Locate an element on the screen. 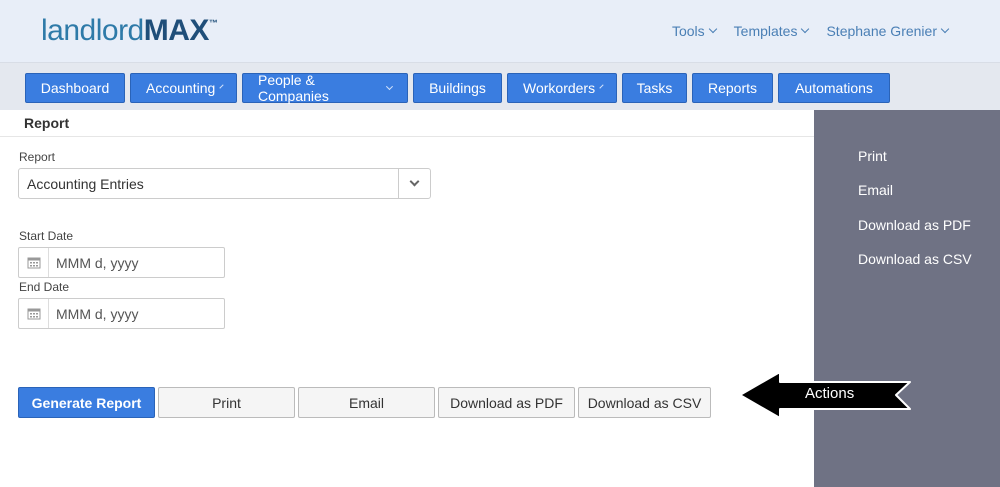 This screenshot has height=487, width=1000. logo-bold-text: MAX is located at coordinates (176, 30).